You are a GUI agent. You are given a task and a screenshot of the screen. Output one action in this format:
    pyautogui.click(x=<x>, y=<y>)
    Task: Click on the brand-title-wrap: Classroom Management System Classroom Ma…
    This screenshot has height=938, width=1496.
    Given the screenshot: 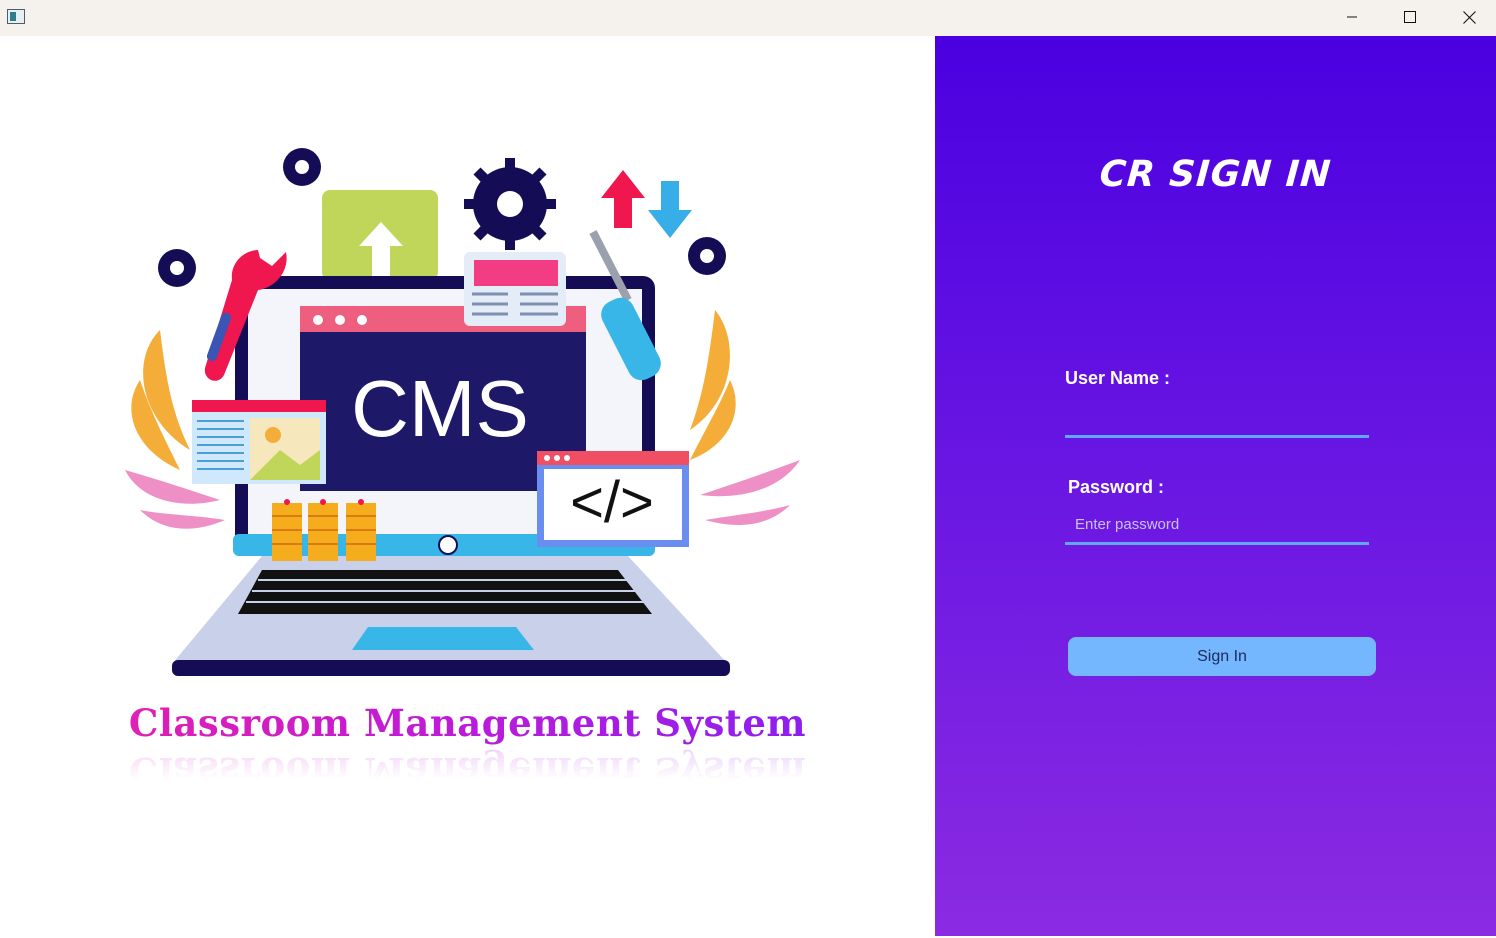 What is the action you would take?
    pyautogui.click(x=467, y=747)
    